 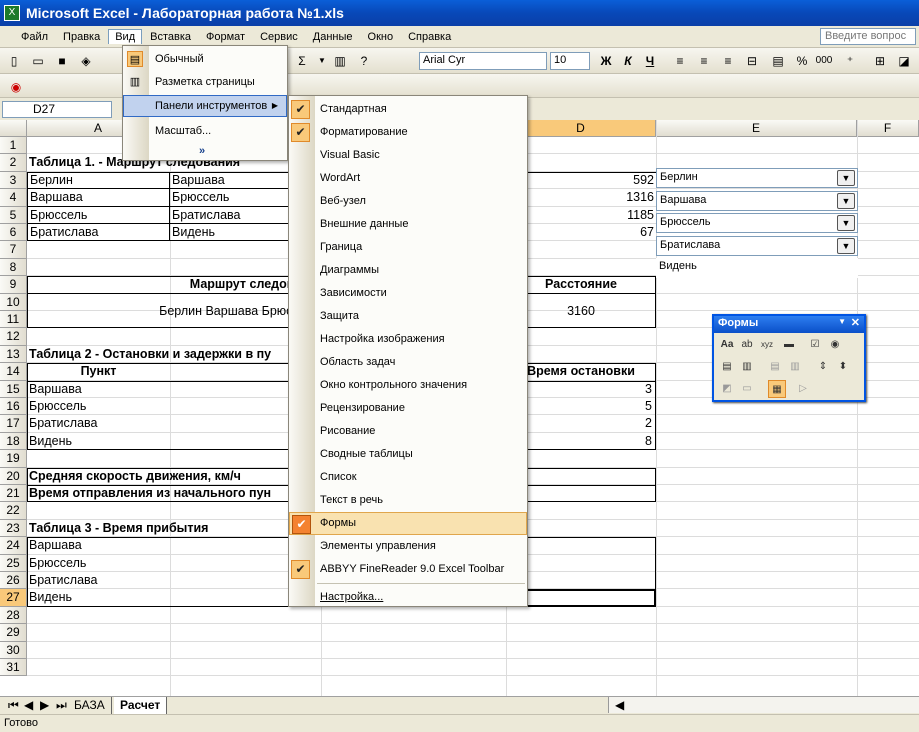 What do you see at coordinates (13, 233) in the screenshot?
I see `row-header: 6` at bounding box center [13, 233].